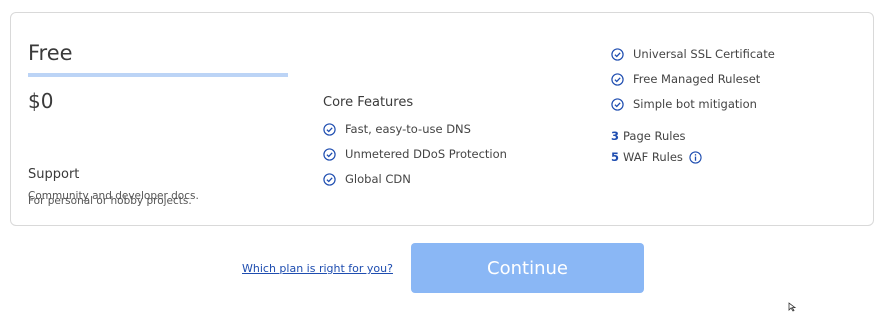  I want to click on feature-item: Universal SSL Certificate, so click(693, 54).